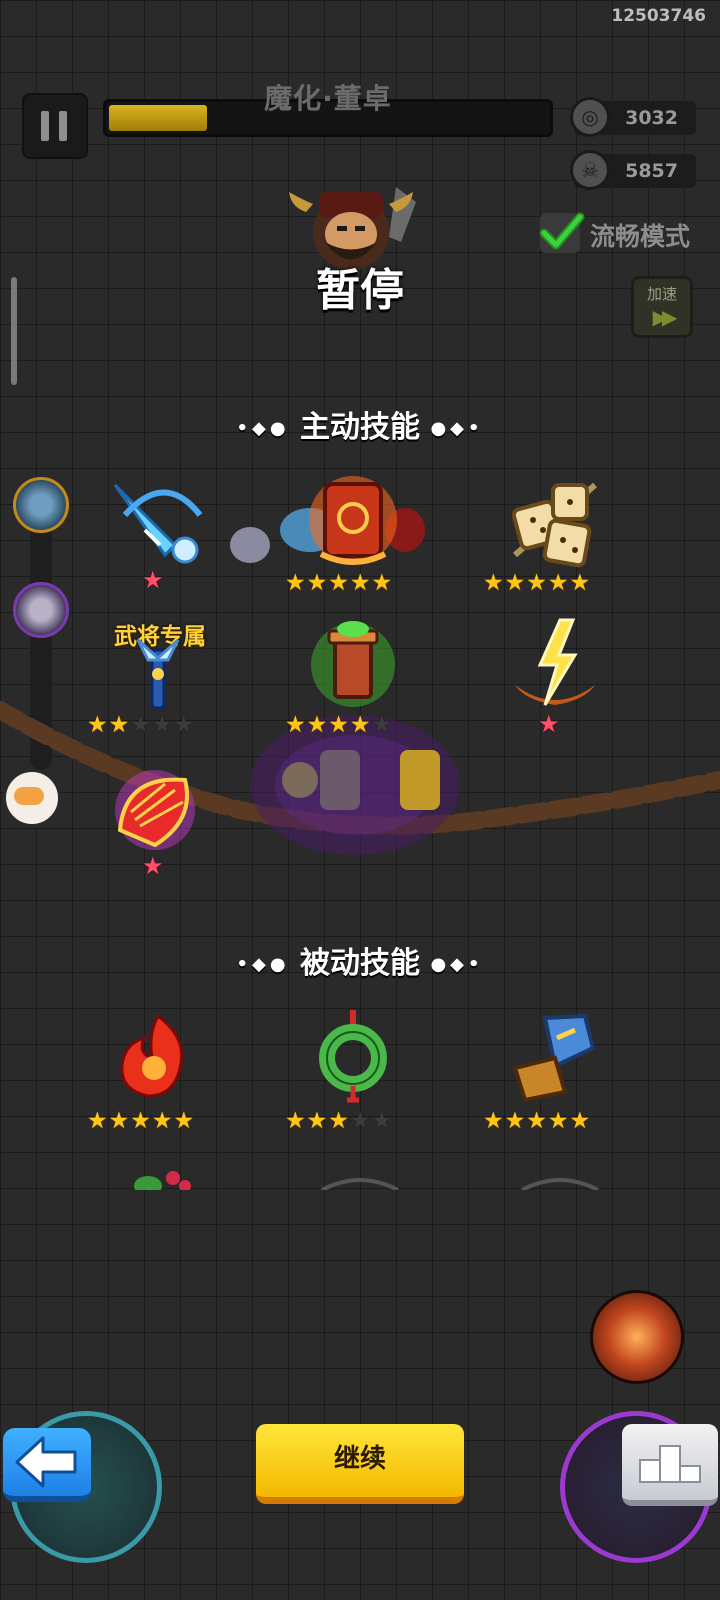 The height and width of the screenshot is (1600, 720). Describe the element at coordinates (658, 16) in the screenshot. I see `player-id: 12503746` at that location.